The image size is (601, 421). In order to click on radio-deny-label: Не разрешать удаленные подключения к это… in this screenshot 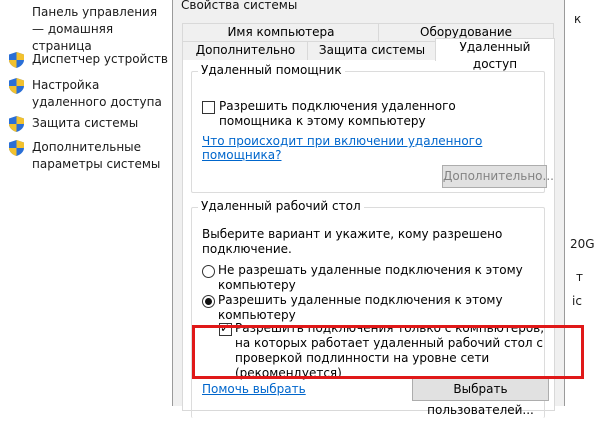, I will do `click(380, 278)`.